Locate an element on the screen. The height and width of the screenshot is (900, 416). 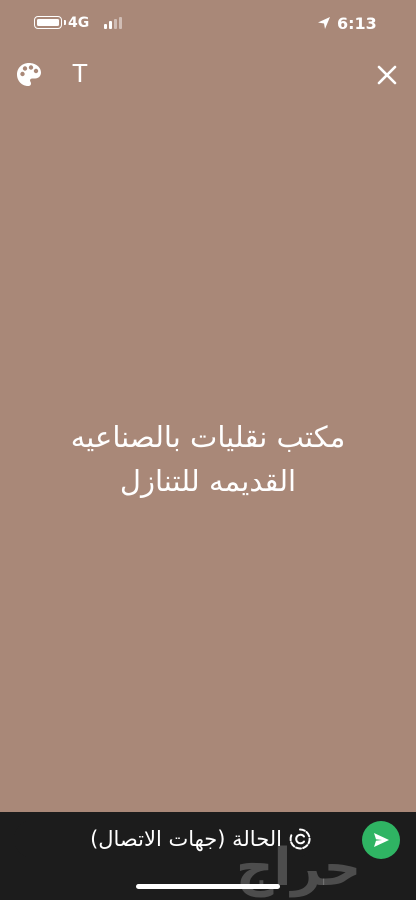
network-type: 4G is located at coordinates (79, 23).